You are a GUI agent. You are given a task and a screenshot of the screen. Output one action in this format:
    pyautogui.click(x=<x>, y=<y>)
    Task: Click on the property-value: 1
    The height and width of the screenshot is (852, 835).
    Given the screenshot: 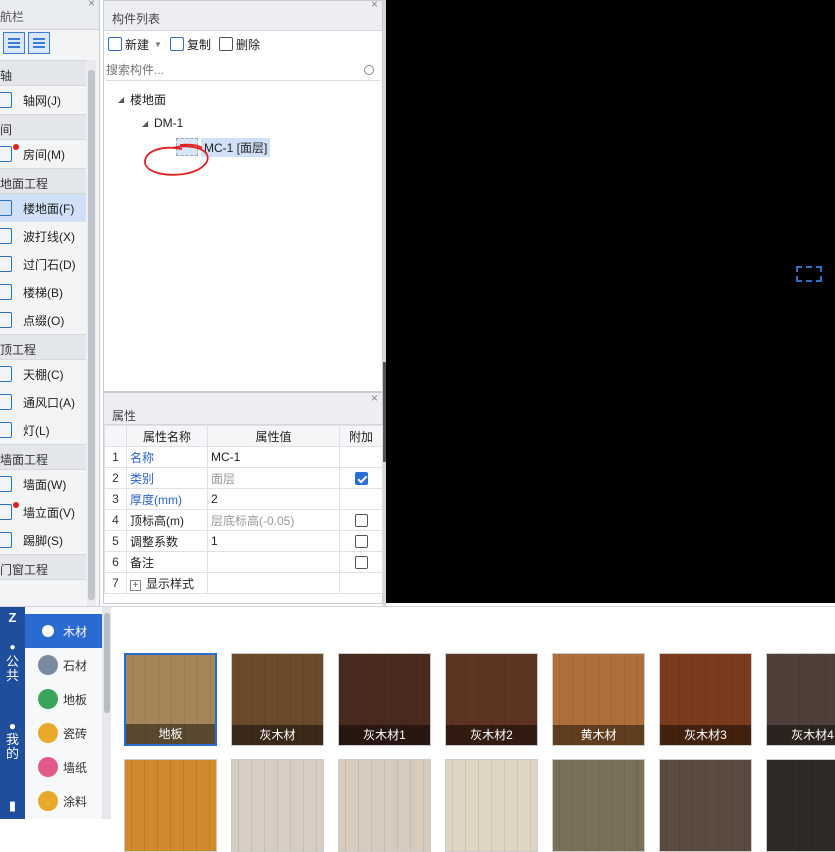 What is the action you would take?
    pyautogui.click(x=273, y=541)
    